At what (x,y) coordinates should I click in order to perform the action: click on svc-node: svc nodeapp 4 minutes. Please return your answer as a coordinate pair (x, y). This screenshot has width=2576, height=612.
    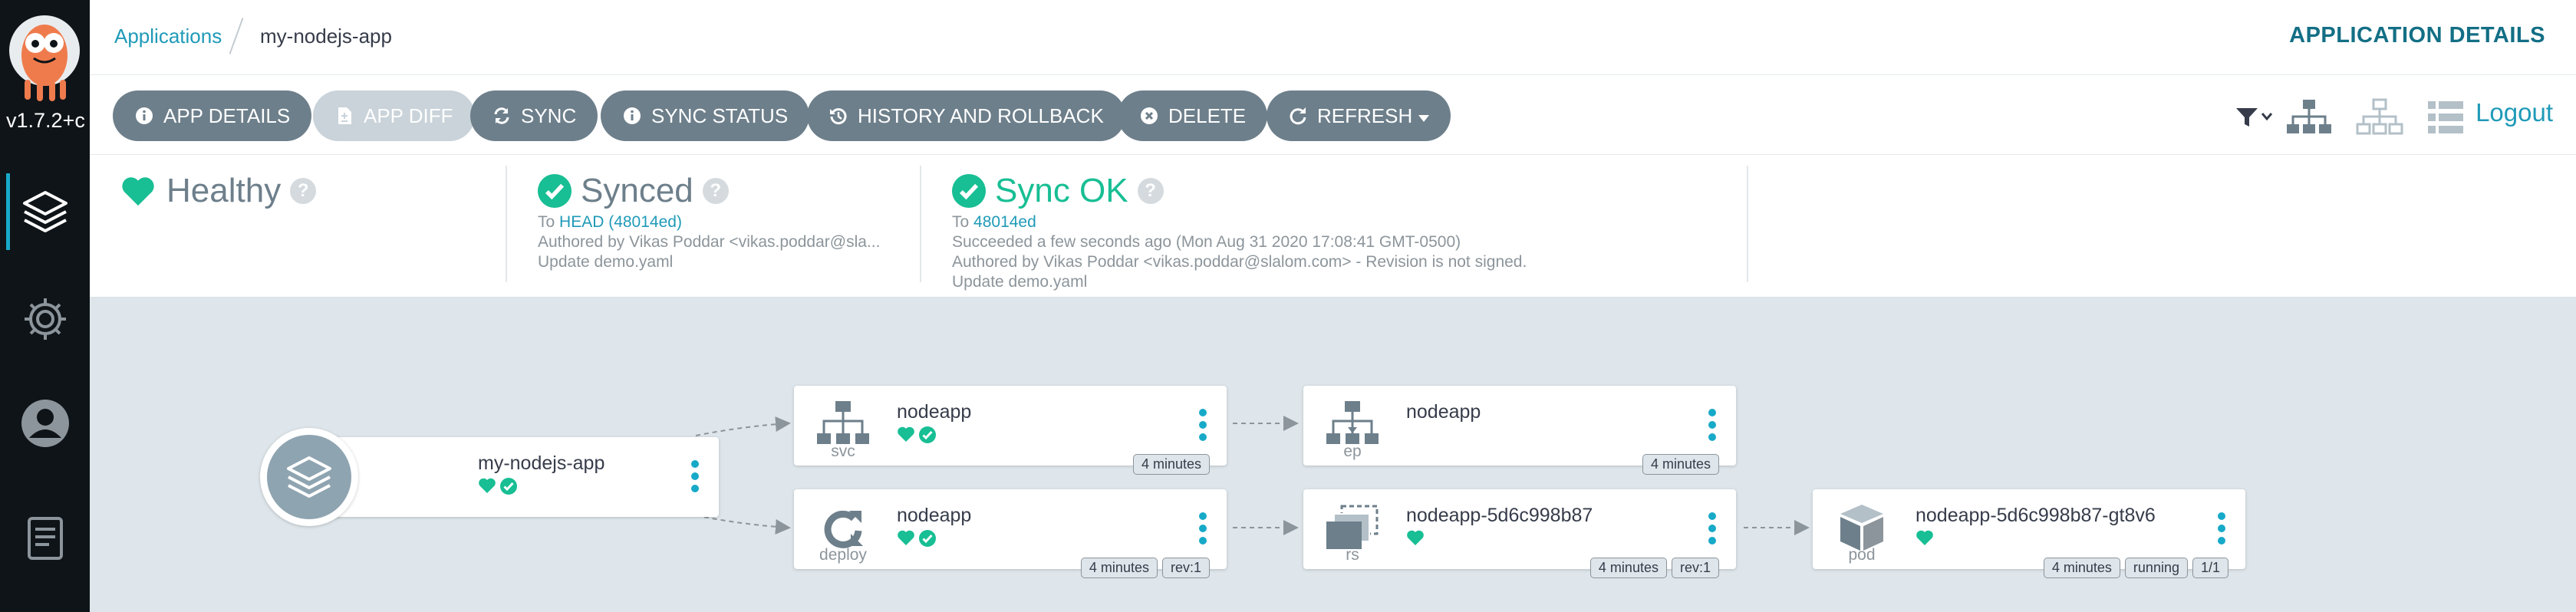
    Looking at the image, I should click on (1010, 430).